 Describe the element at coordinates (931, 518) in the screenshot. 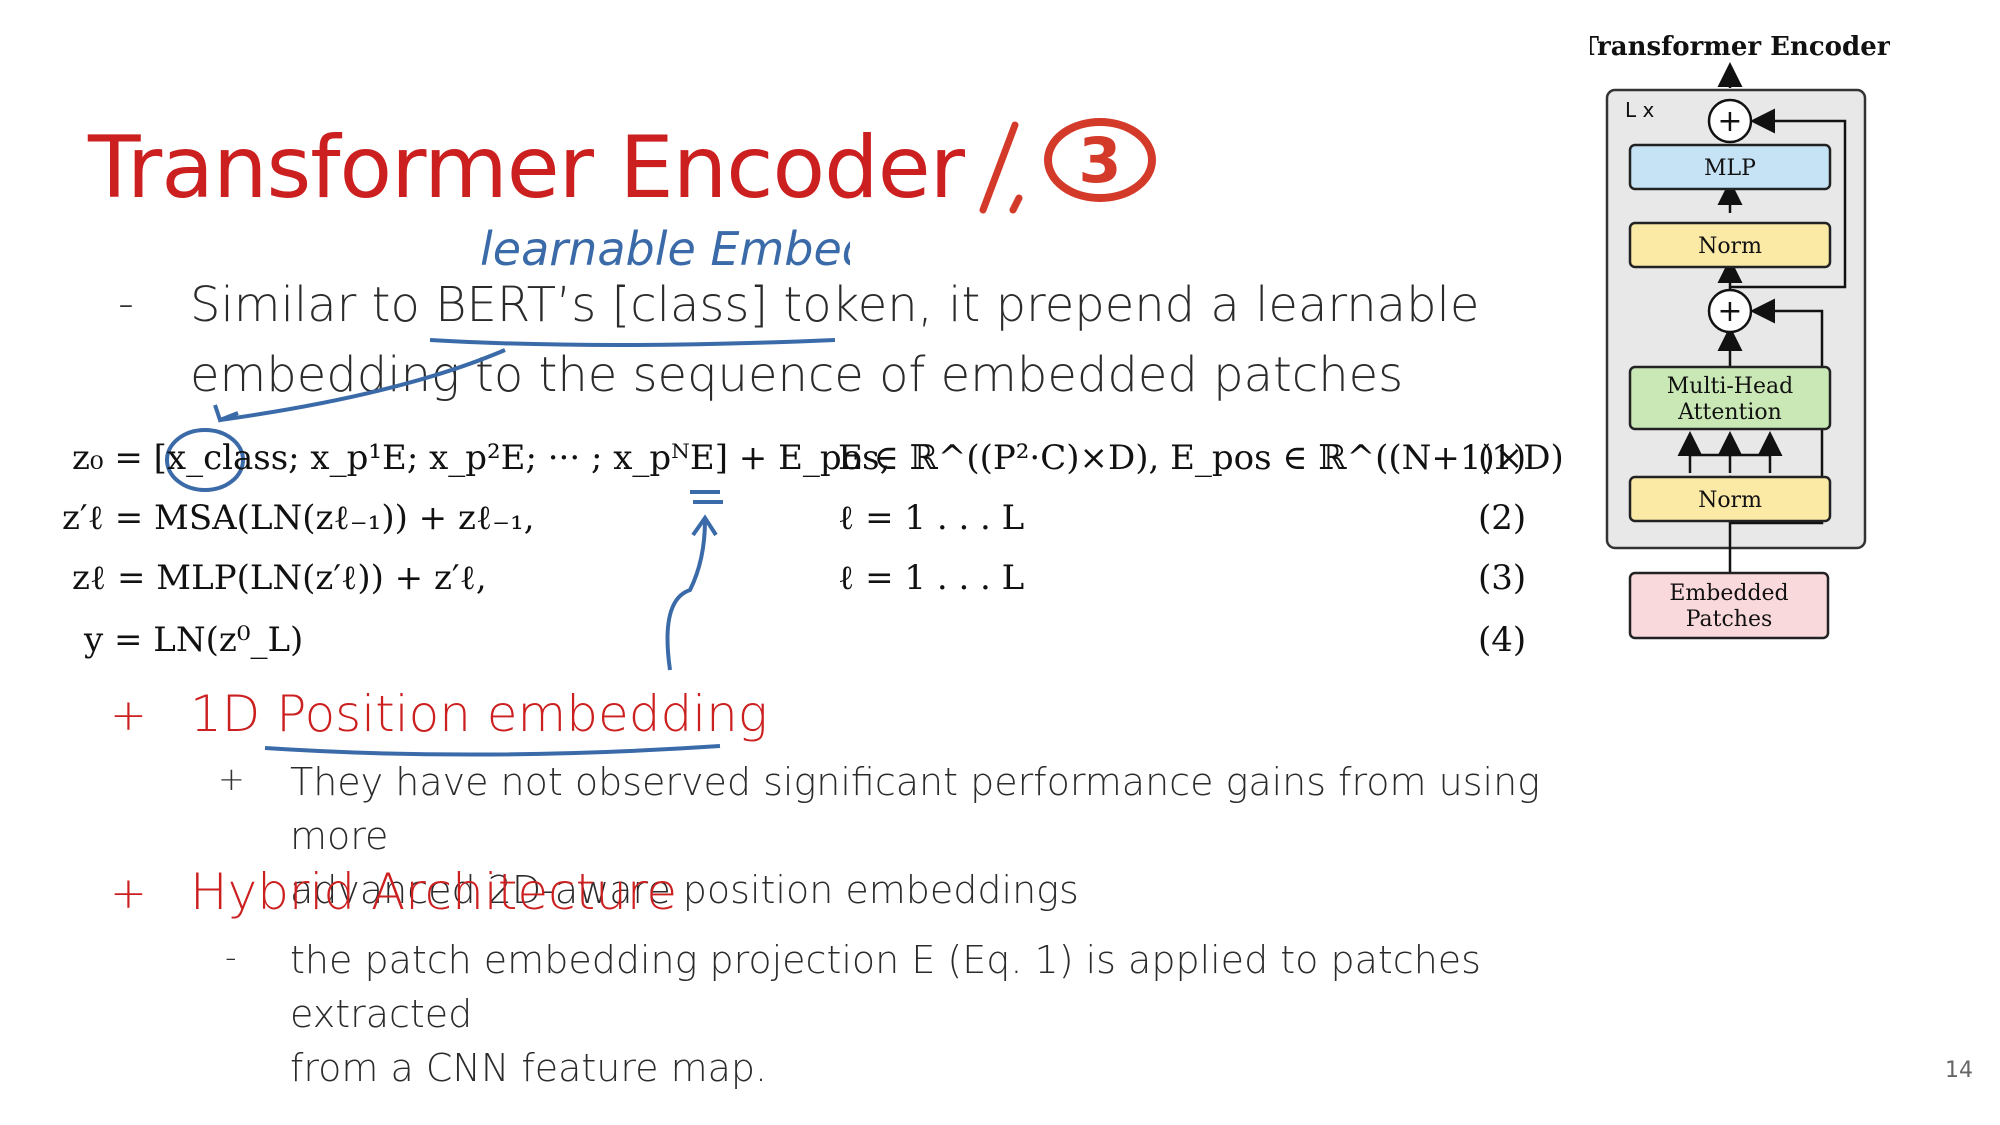

I see `equation-2-condition: ℓ = 1 . . . L` at that location.